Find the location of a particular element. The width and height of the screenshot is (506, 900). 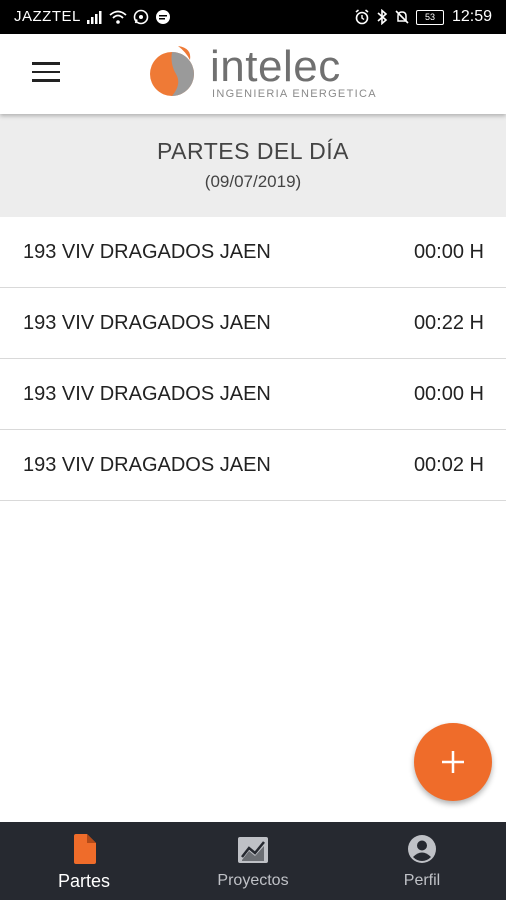

alarm-icon is located at coordinates (362, 17).